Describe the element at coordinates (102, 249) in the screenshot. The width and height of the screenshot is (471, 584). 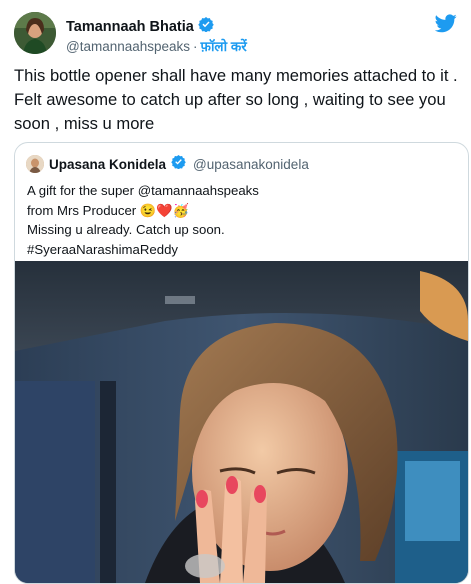
I see `quoted-text-line: #SyeraaNarashimaReddy` at that location.